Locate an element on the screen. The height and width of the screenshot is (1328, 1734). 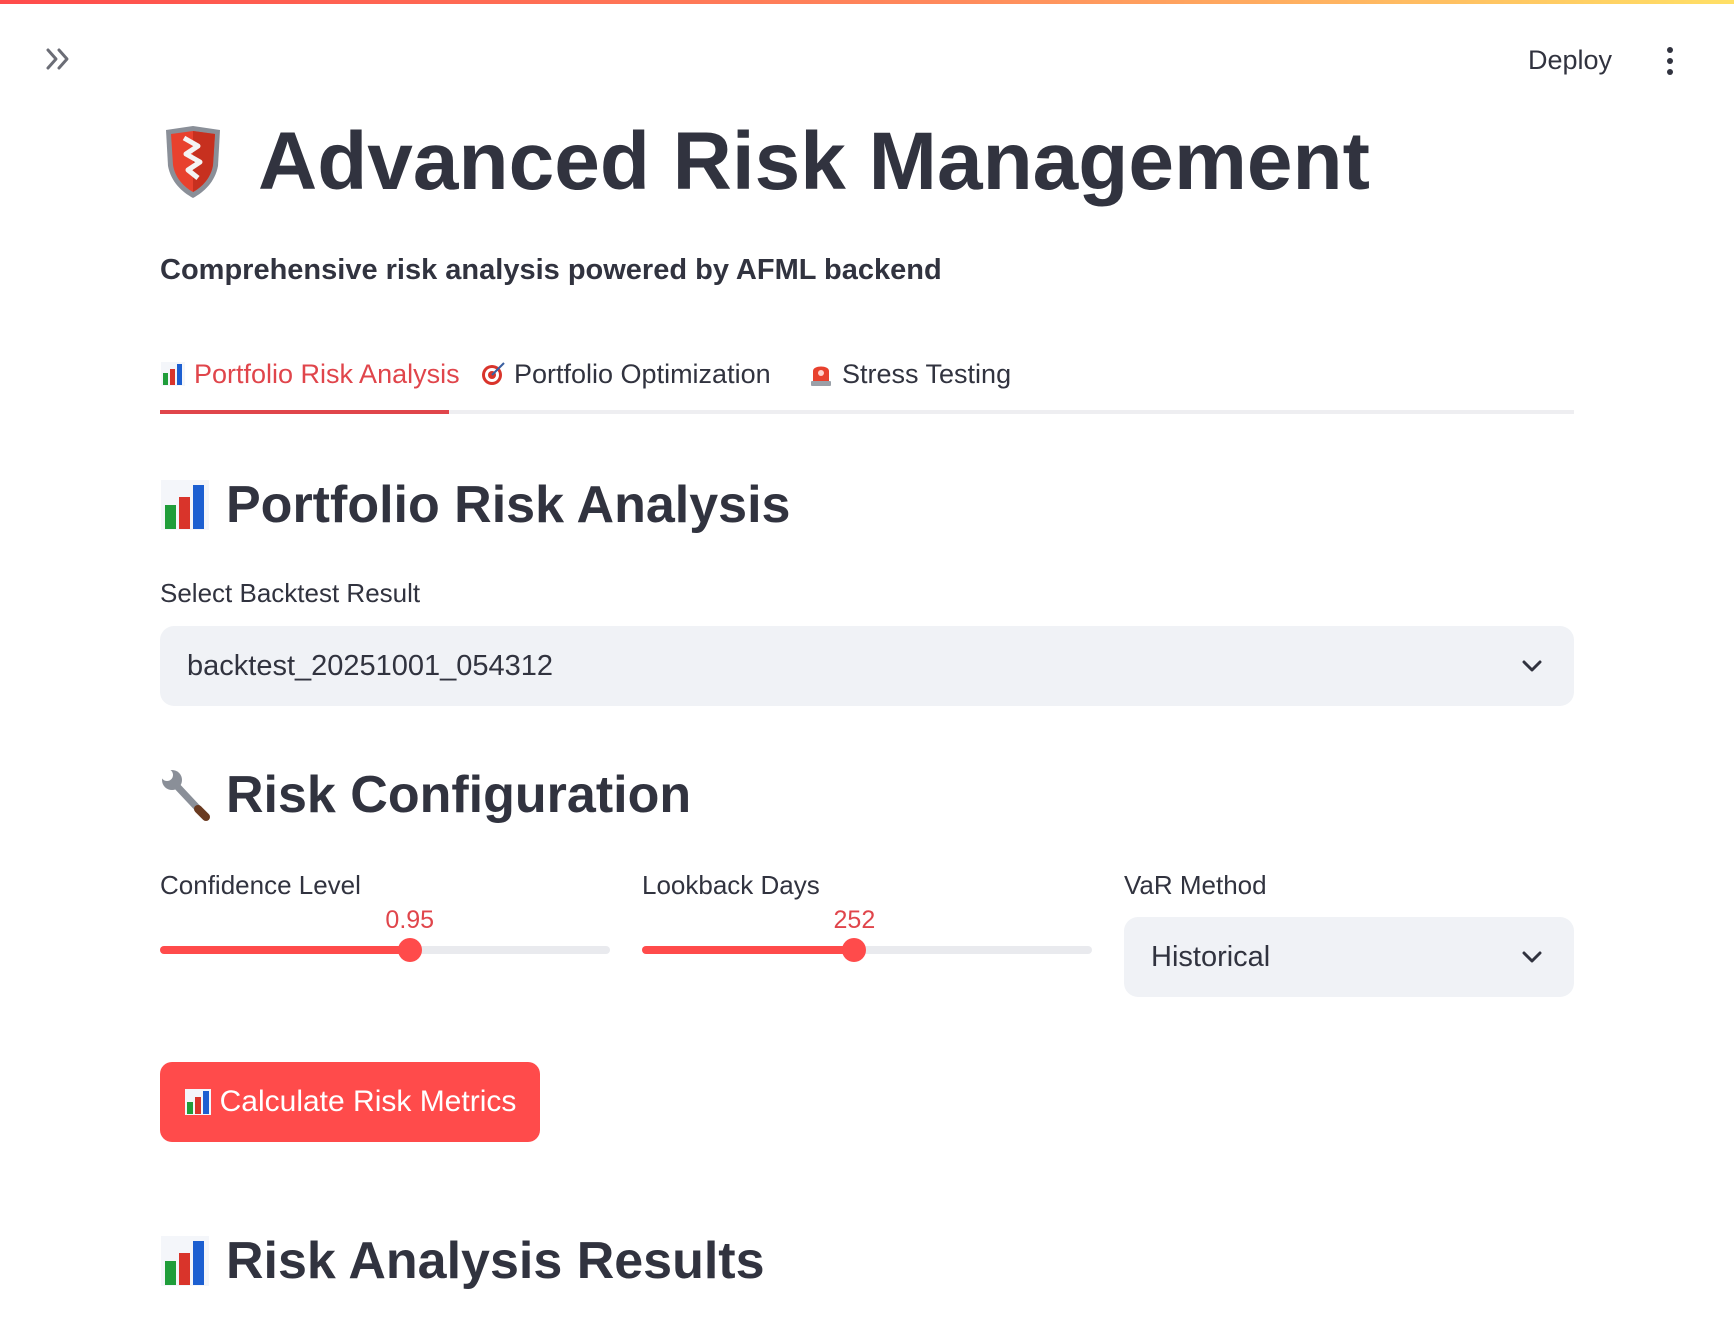
section-heading-risk-configuration: Risk Configuration is located at coordinates (425, 795).